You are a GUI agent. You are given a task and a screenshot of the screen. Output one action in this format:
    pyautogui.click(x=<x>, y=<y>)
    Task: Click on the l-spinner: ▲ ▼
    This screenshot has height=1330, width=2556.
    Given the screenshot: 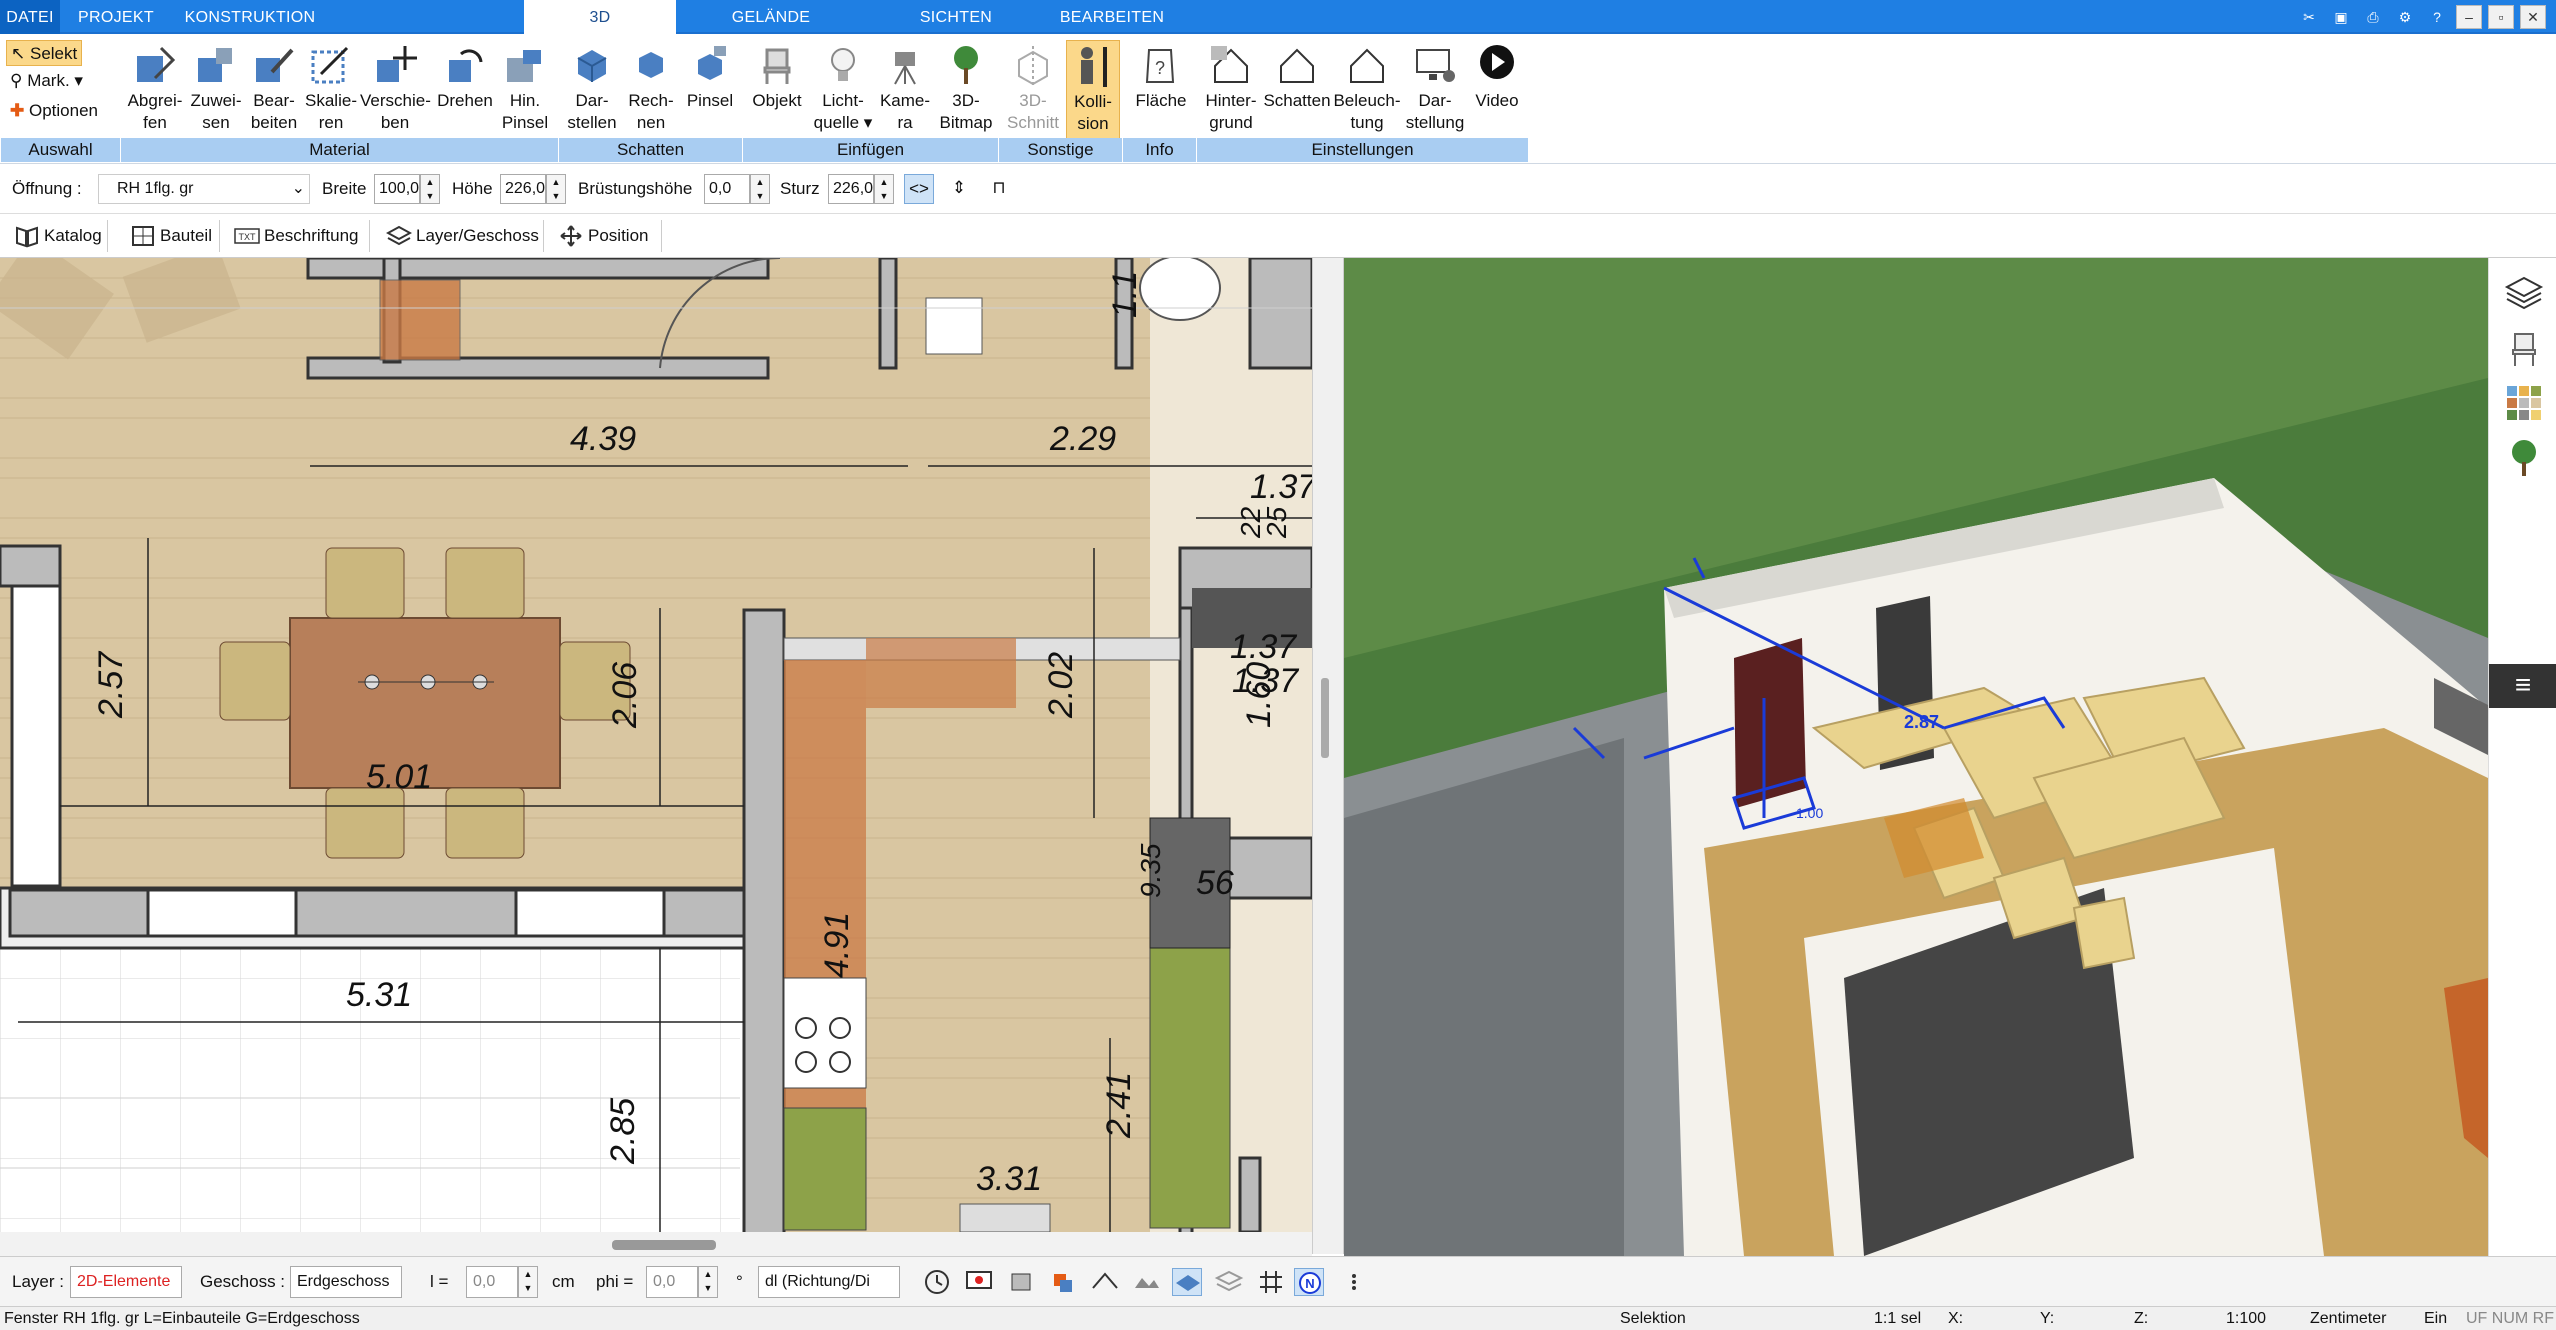 What is the action you would take?
    pyautogui.click(x=528, y=1282)
    